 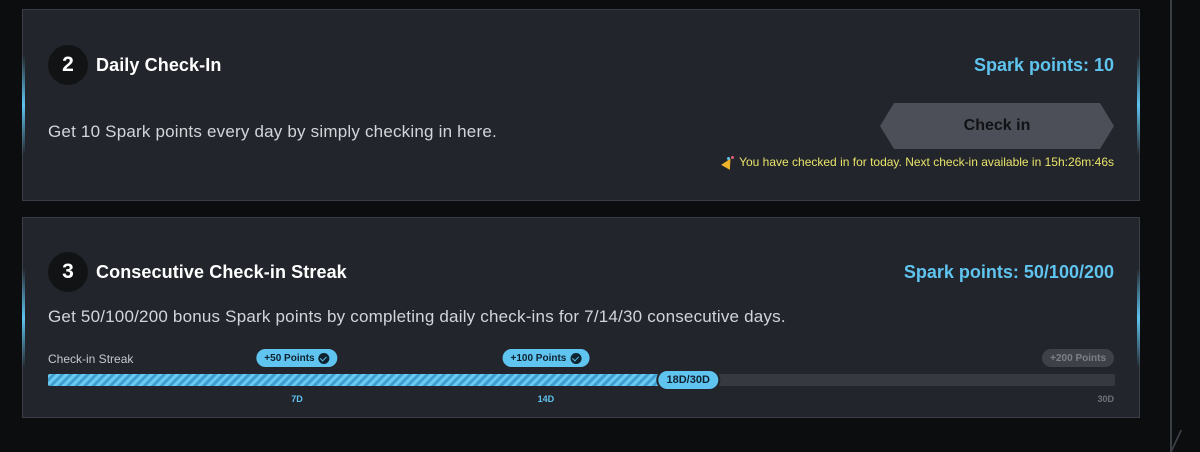 I want to click on milestone-day-tick: 14D, so click(x=546, y=399).